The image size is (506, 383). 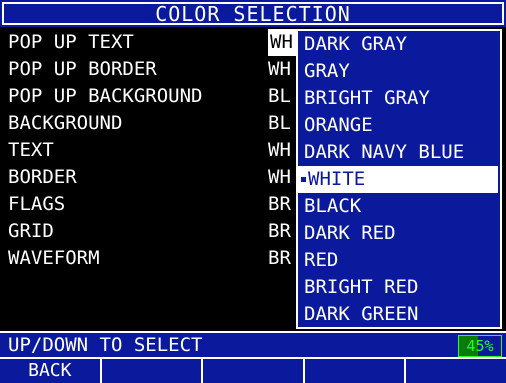 I want to click on dropdown-option: DARK RED, so click(x=401, y=233).